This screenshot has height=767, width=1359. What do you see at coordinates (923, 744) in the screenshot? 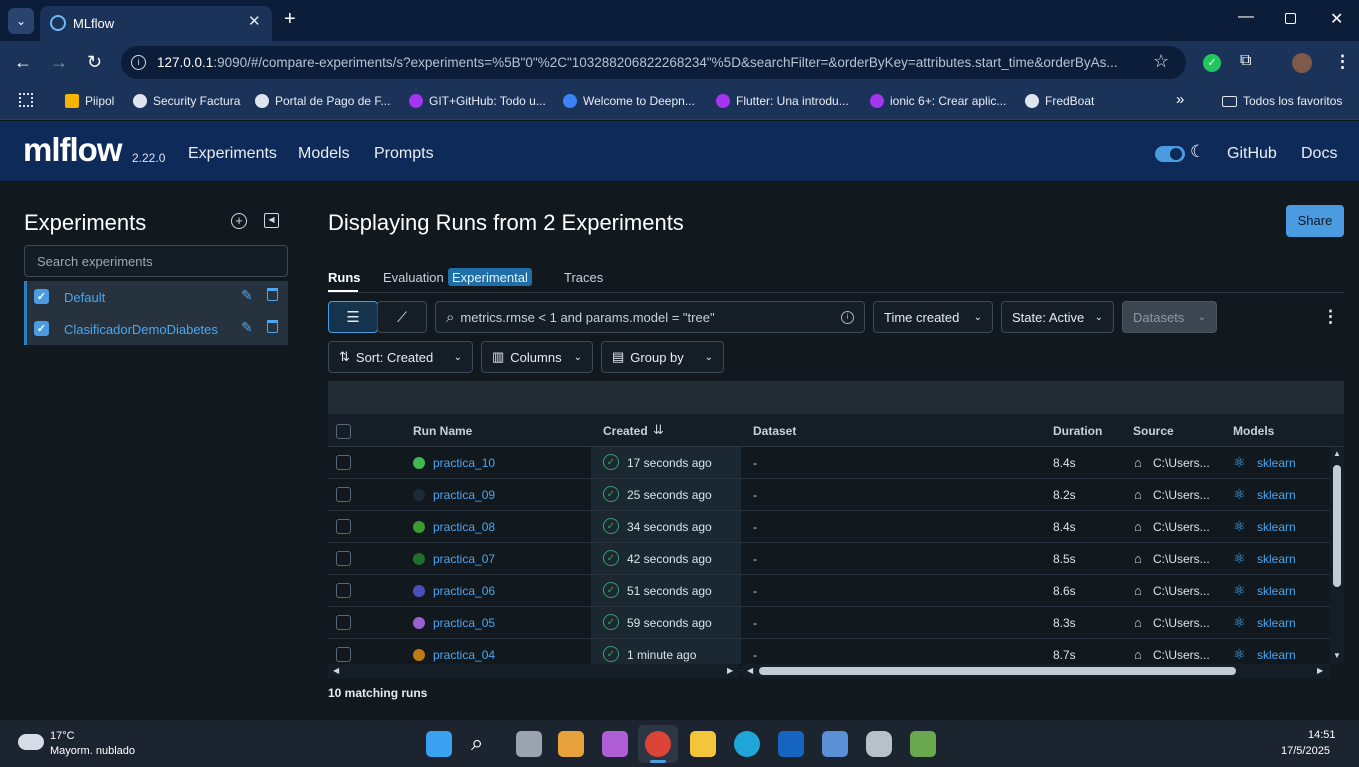
I see `git-tool-icon` at bounding box center [923, 744].